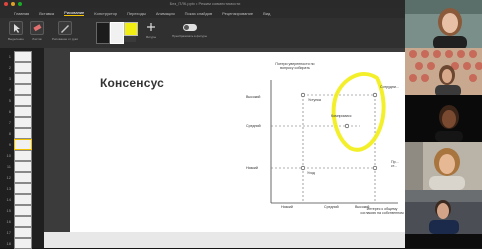 Image resolution: width=482 pixels, height=249 pixels. Describe the element at coordinates (443, 241) in the screenshot. I see `participants-panel-footer` at that location.